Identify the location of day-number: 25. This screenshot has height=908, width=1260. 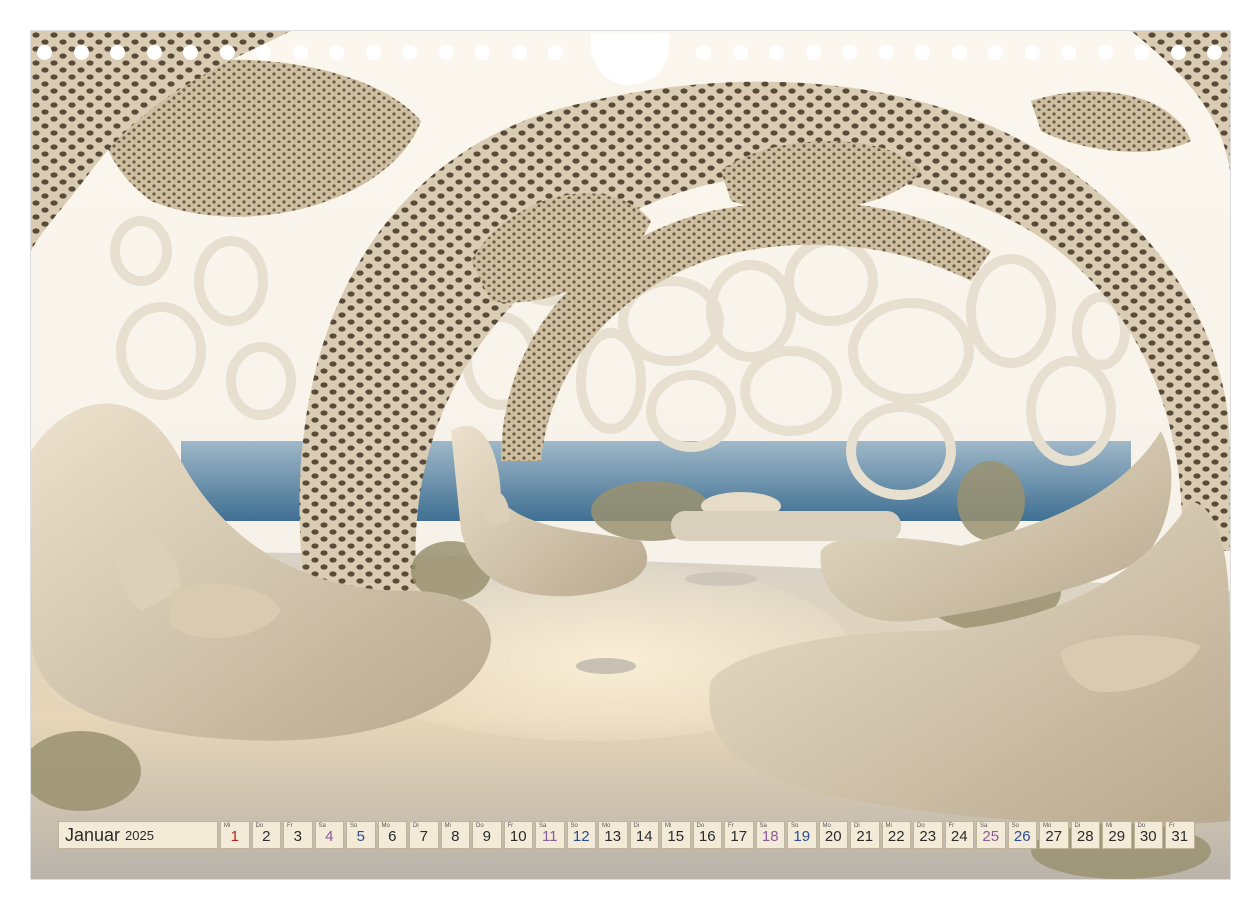
(991, 836).